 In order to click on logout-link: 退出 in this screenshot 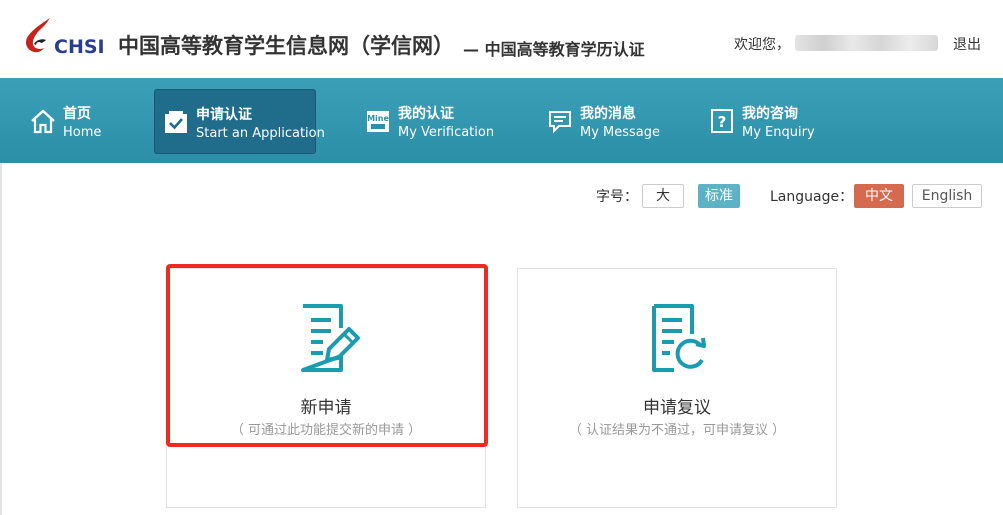, I will do `click(967, 44)`.